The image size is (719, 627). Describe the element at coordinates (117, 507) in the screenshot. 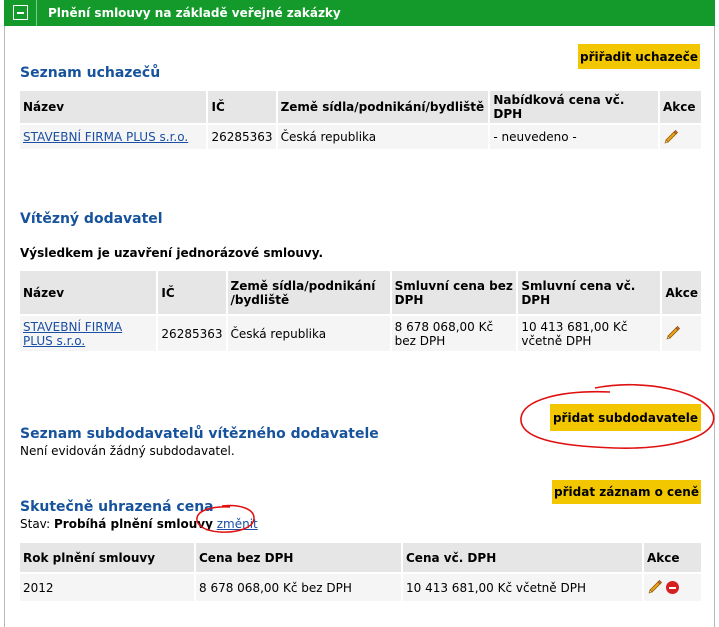

I see `paid-price-section-title: Skutečně uhrazená cena` at that location.